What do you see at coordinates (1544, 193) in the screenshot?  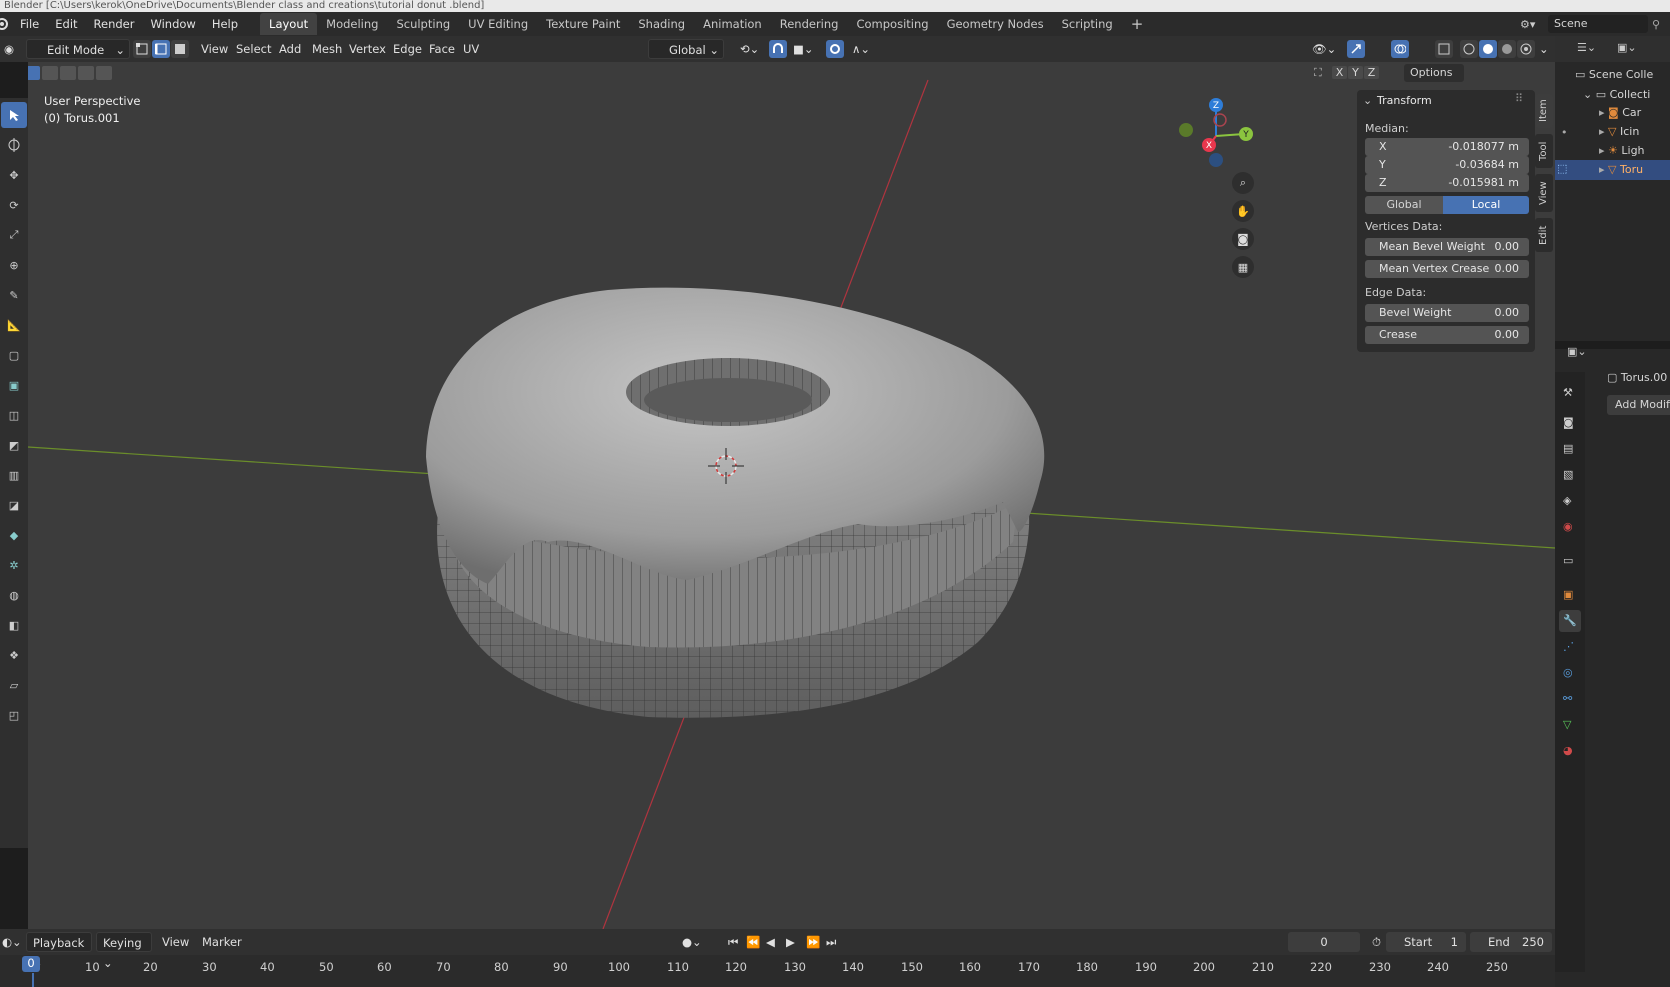 I see `tab-view: View` at bounding box center [1544, 193].